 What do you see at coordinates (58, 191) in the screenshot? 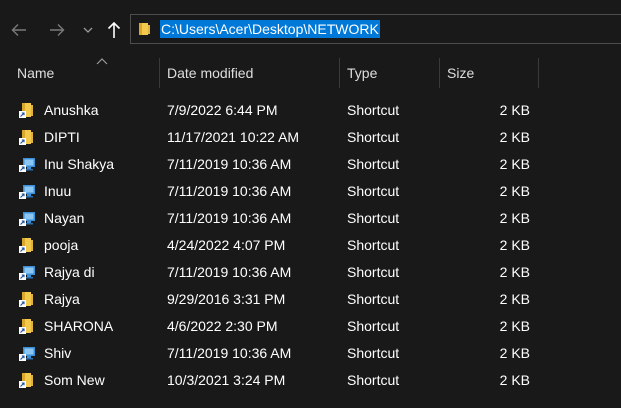
I see `file-name: Inuu` at bounding box center [58, 191].